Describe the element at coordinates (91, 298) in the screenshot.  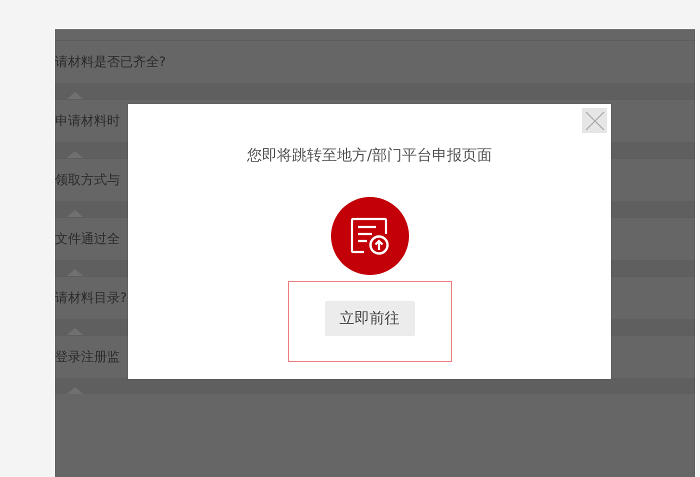
I see `question-text: 请材料目录?` at that location.